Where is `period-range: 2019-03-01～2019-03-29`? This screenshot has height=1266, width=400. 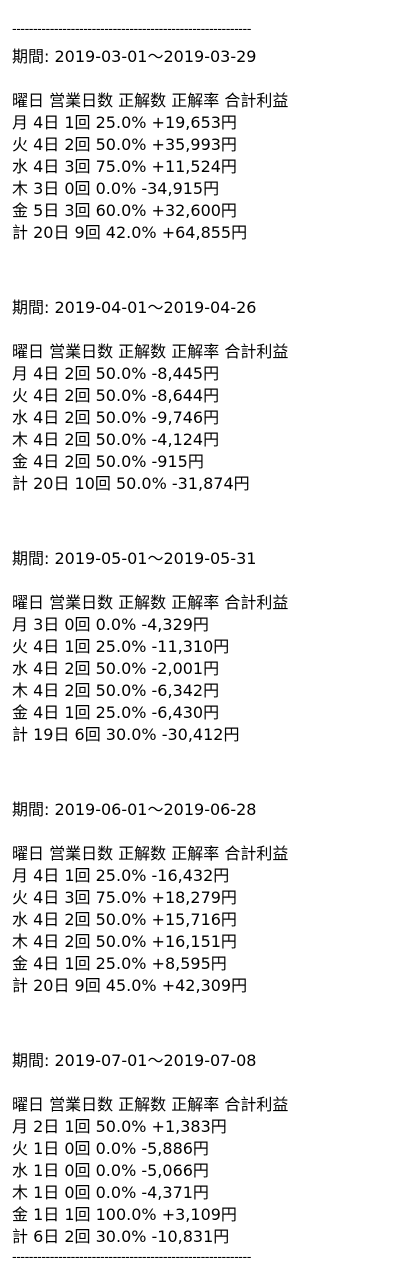 period-range: 2019-03-01～2019-03-29 is located at coordinates (155, 56).